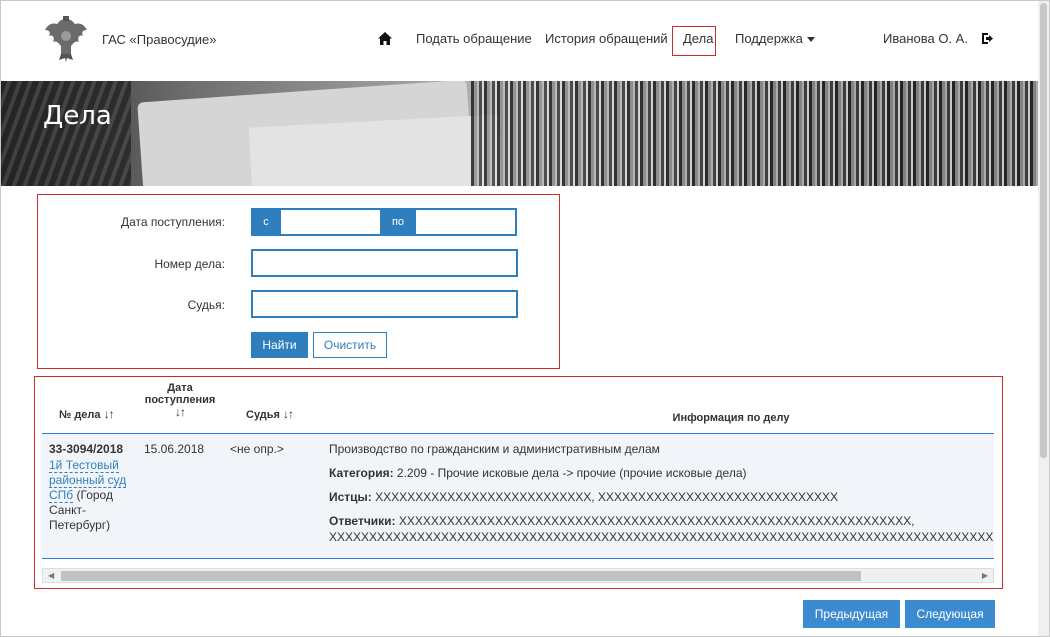 The image size is (1050, 637). What do you see at coordinates (384, 263) in the screenshot?
I see `case-number-input` at bounding box center [384, 263].